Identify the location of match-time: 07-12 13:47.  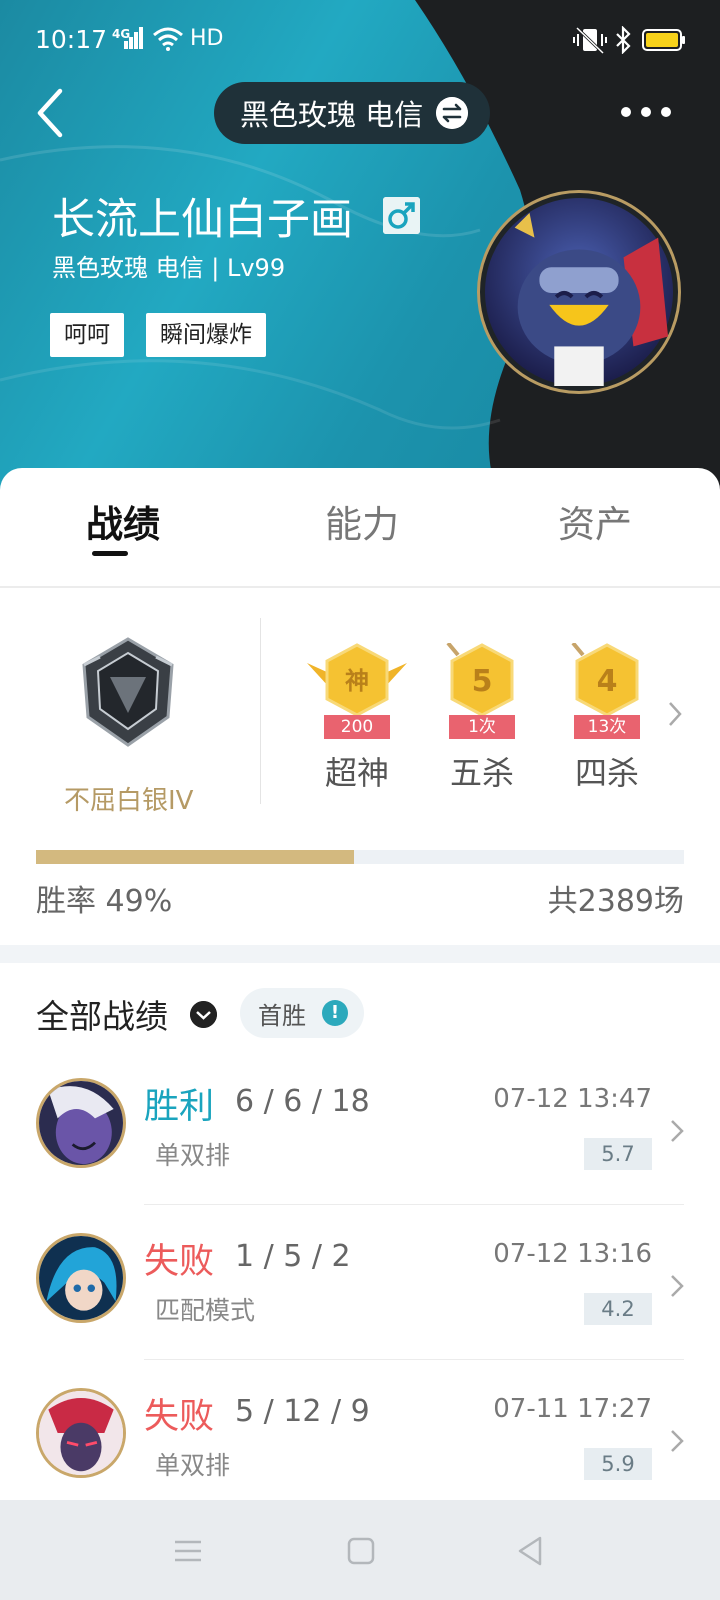
(572, 1099).